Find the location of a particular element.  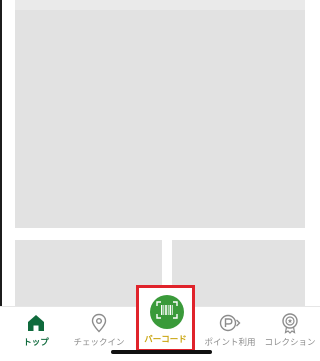

device-frame-edge is located at coordinates (1, 153).